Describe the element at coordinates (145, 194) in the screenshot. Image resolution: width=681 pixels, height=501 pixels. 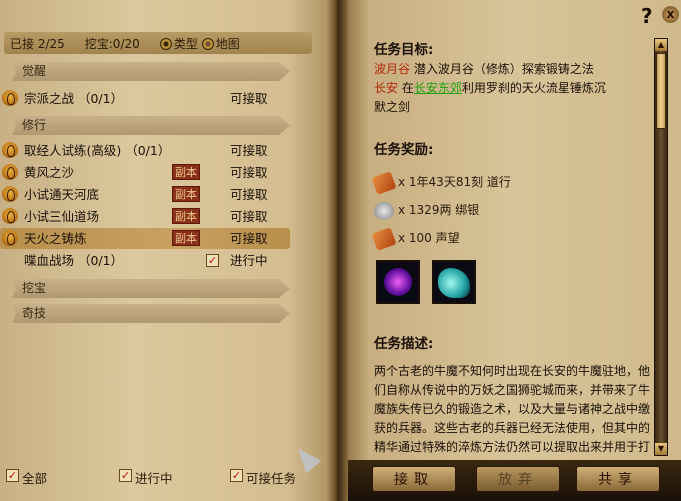
I see `quest-row: 小试通天河底 副本 可接取` at that location.